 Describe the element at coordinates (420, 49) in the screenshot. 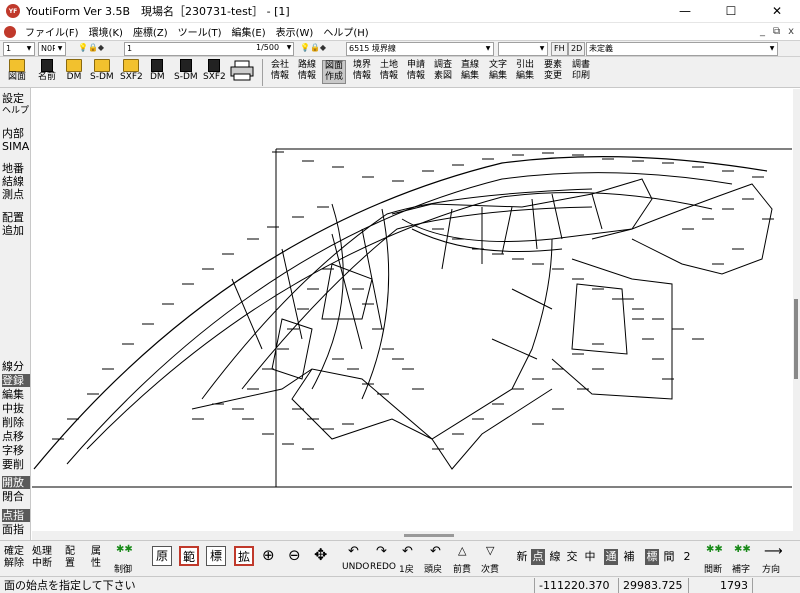

I see `line-type-combo: 6515 境界線 ▼` at that location.